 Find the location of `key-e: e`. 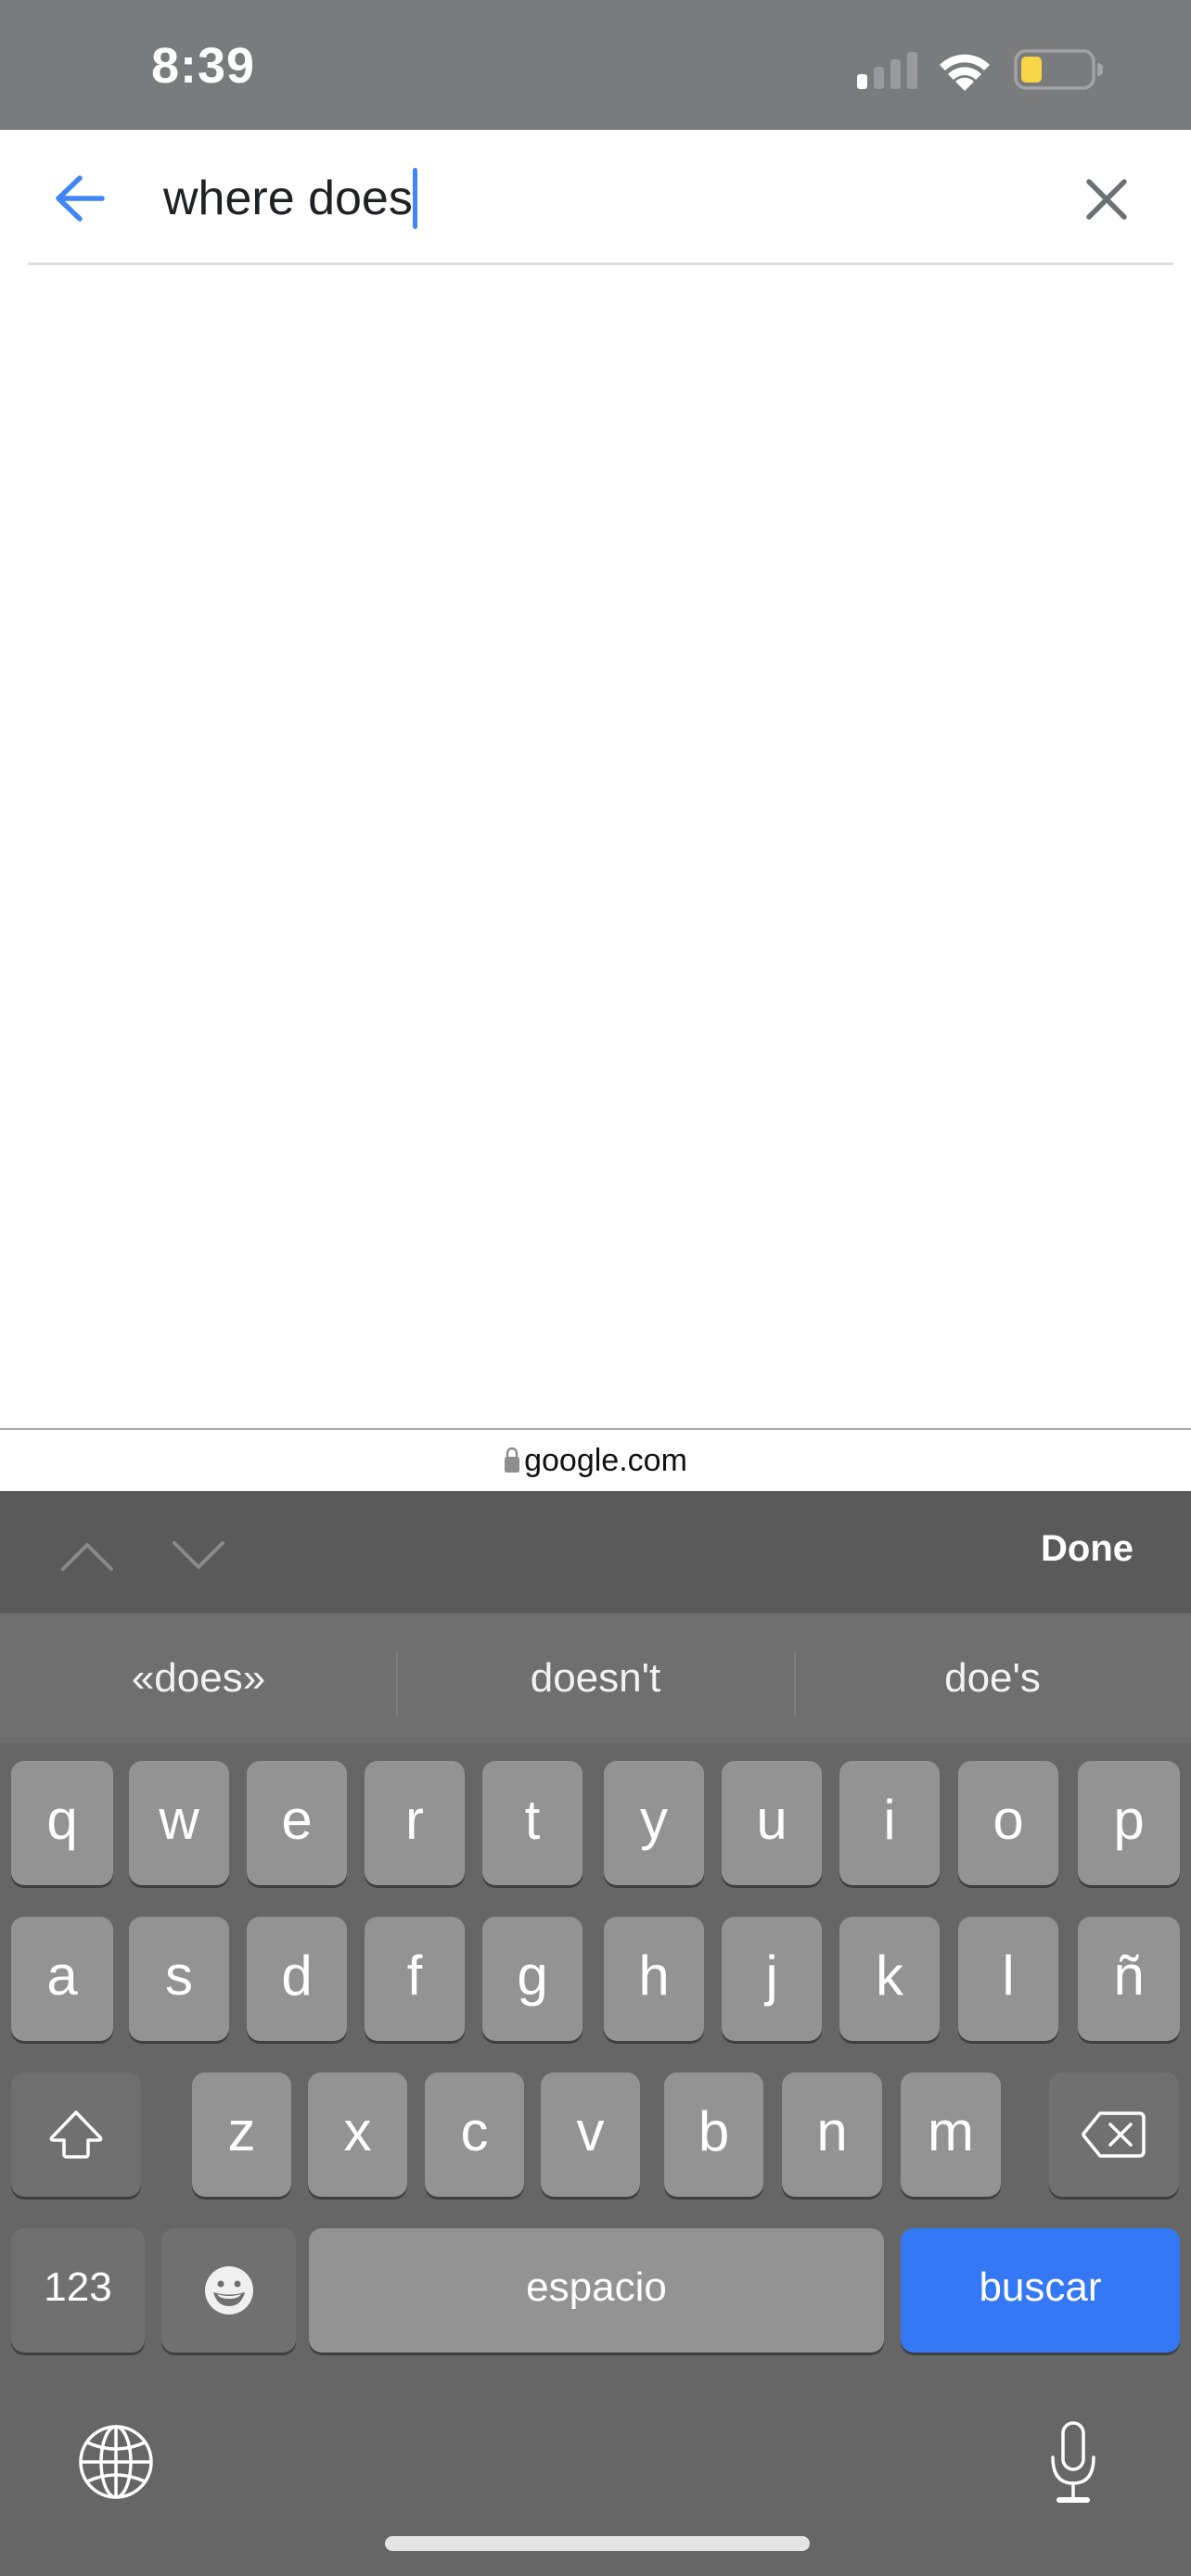

key-e: e is located at coordinates (297, 1823).